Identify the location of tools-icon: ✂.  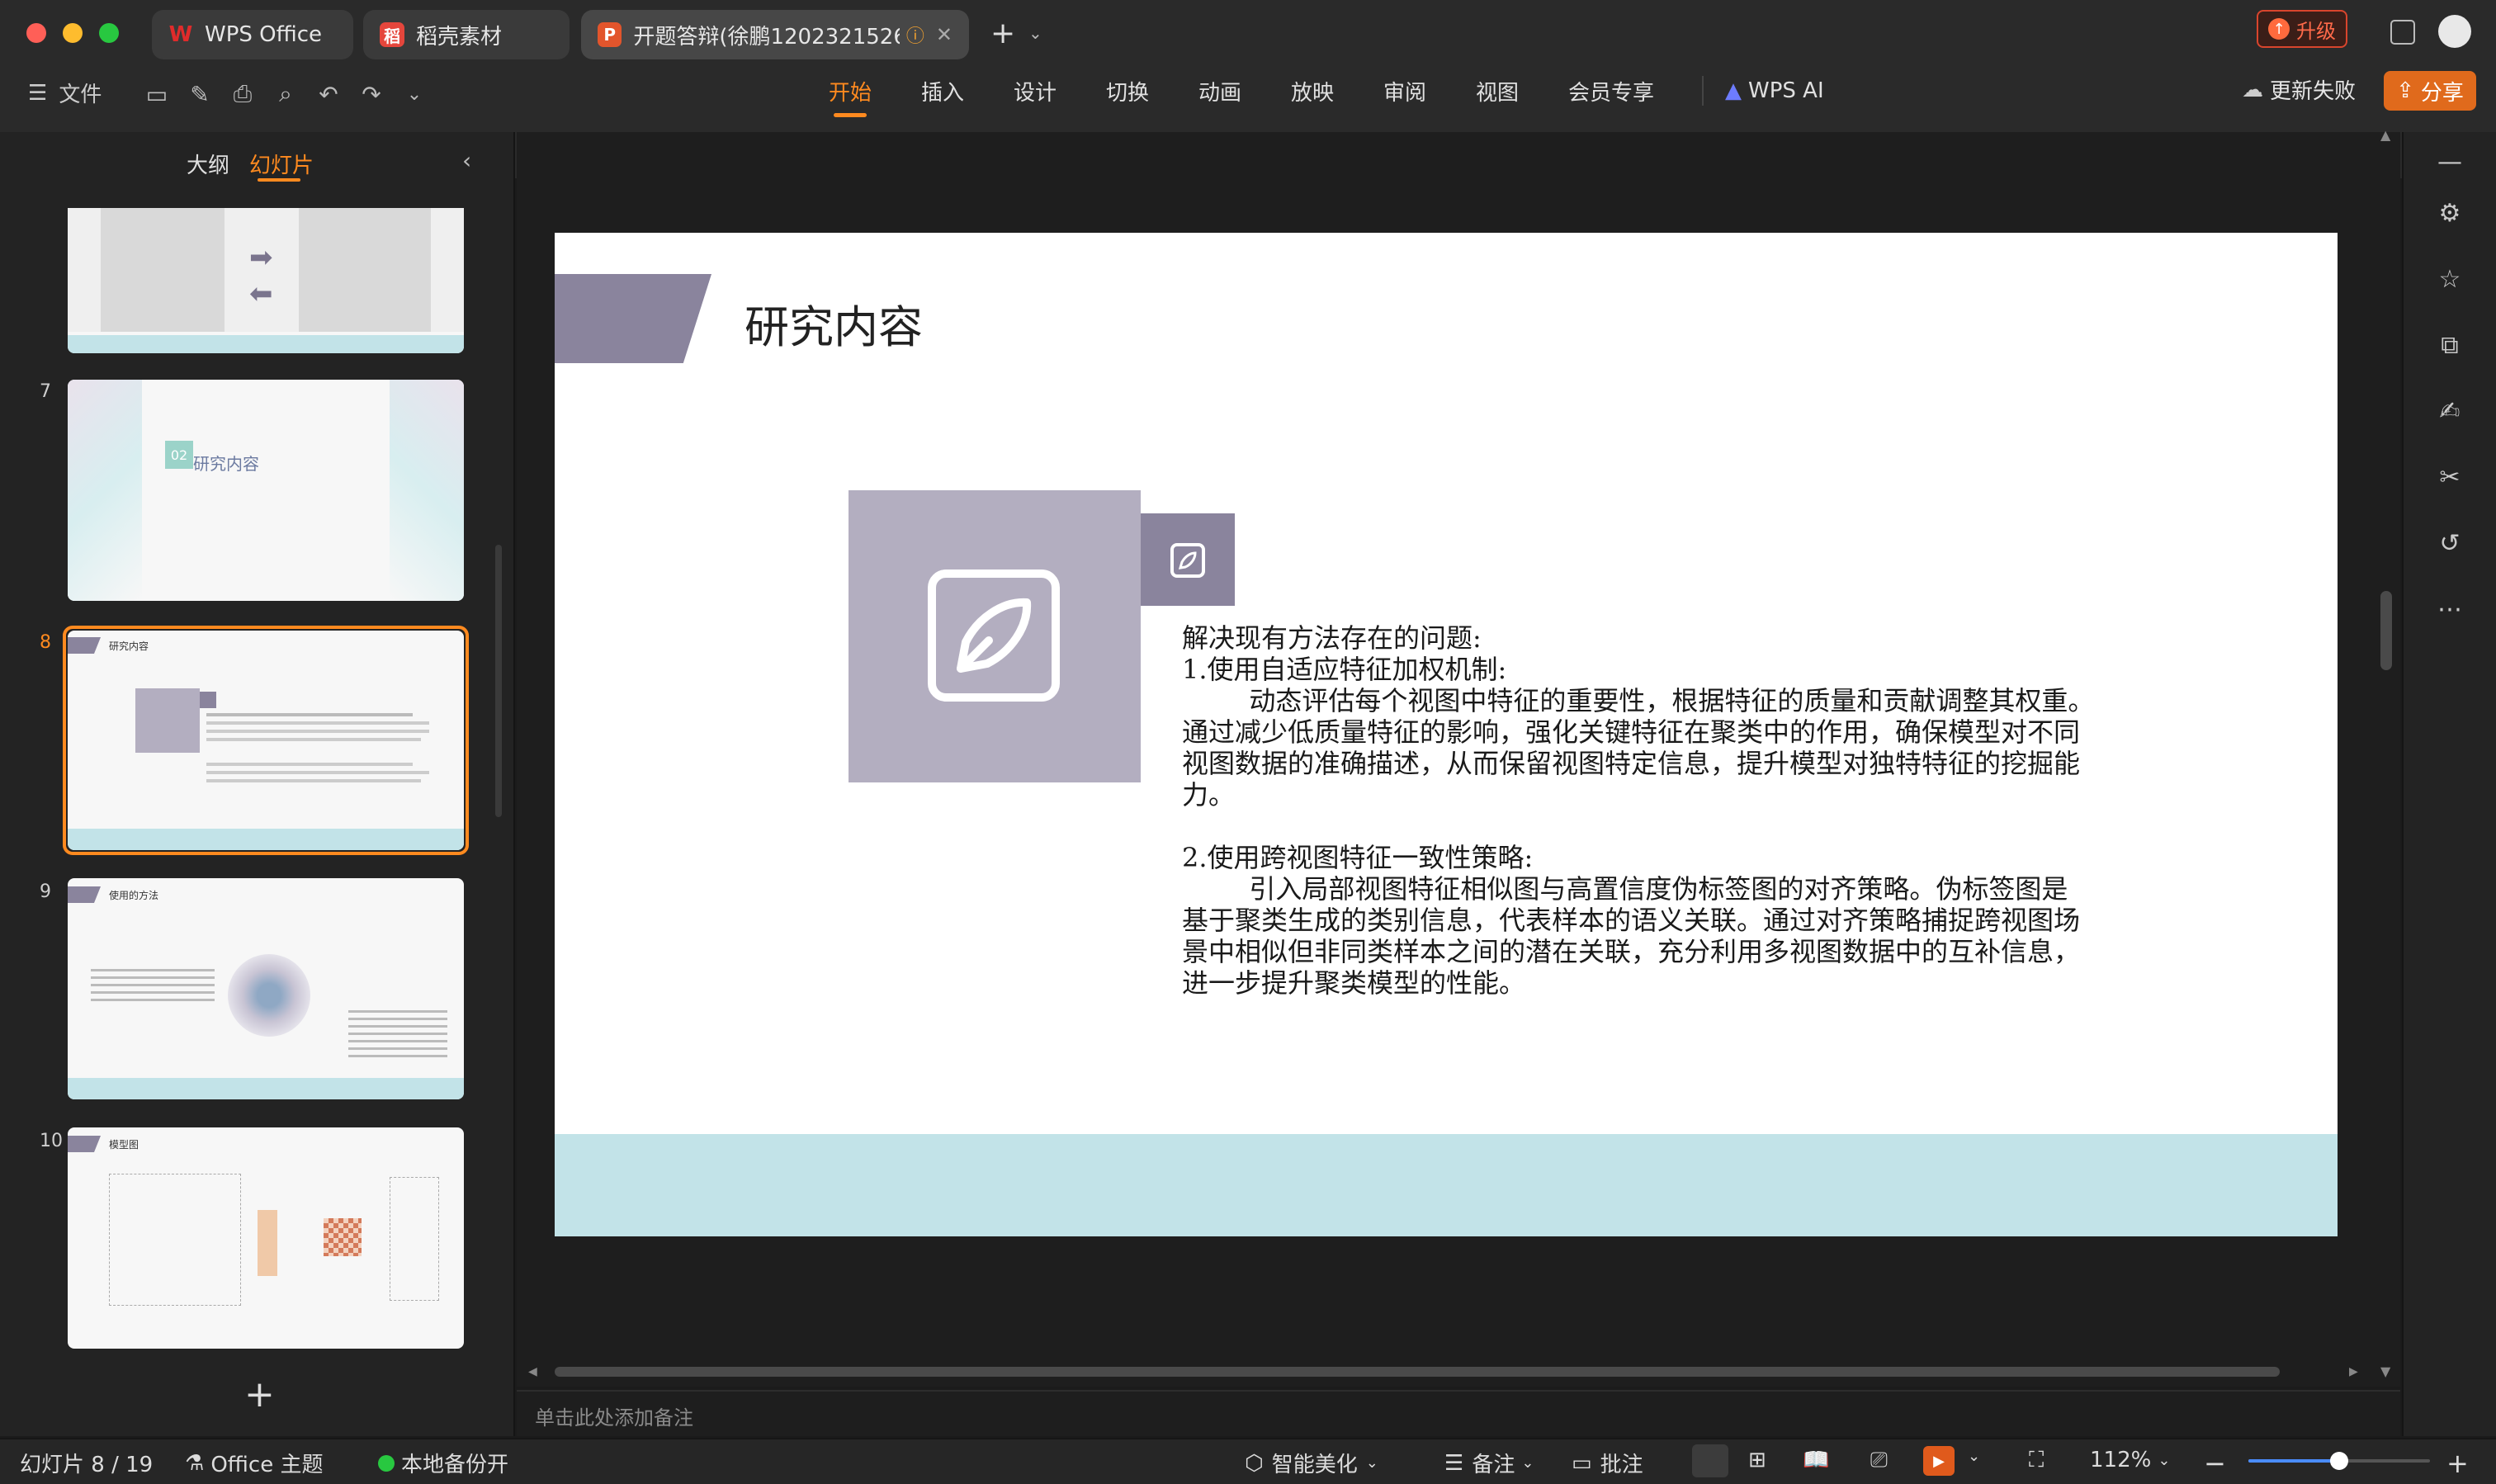
(2450, 477).